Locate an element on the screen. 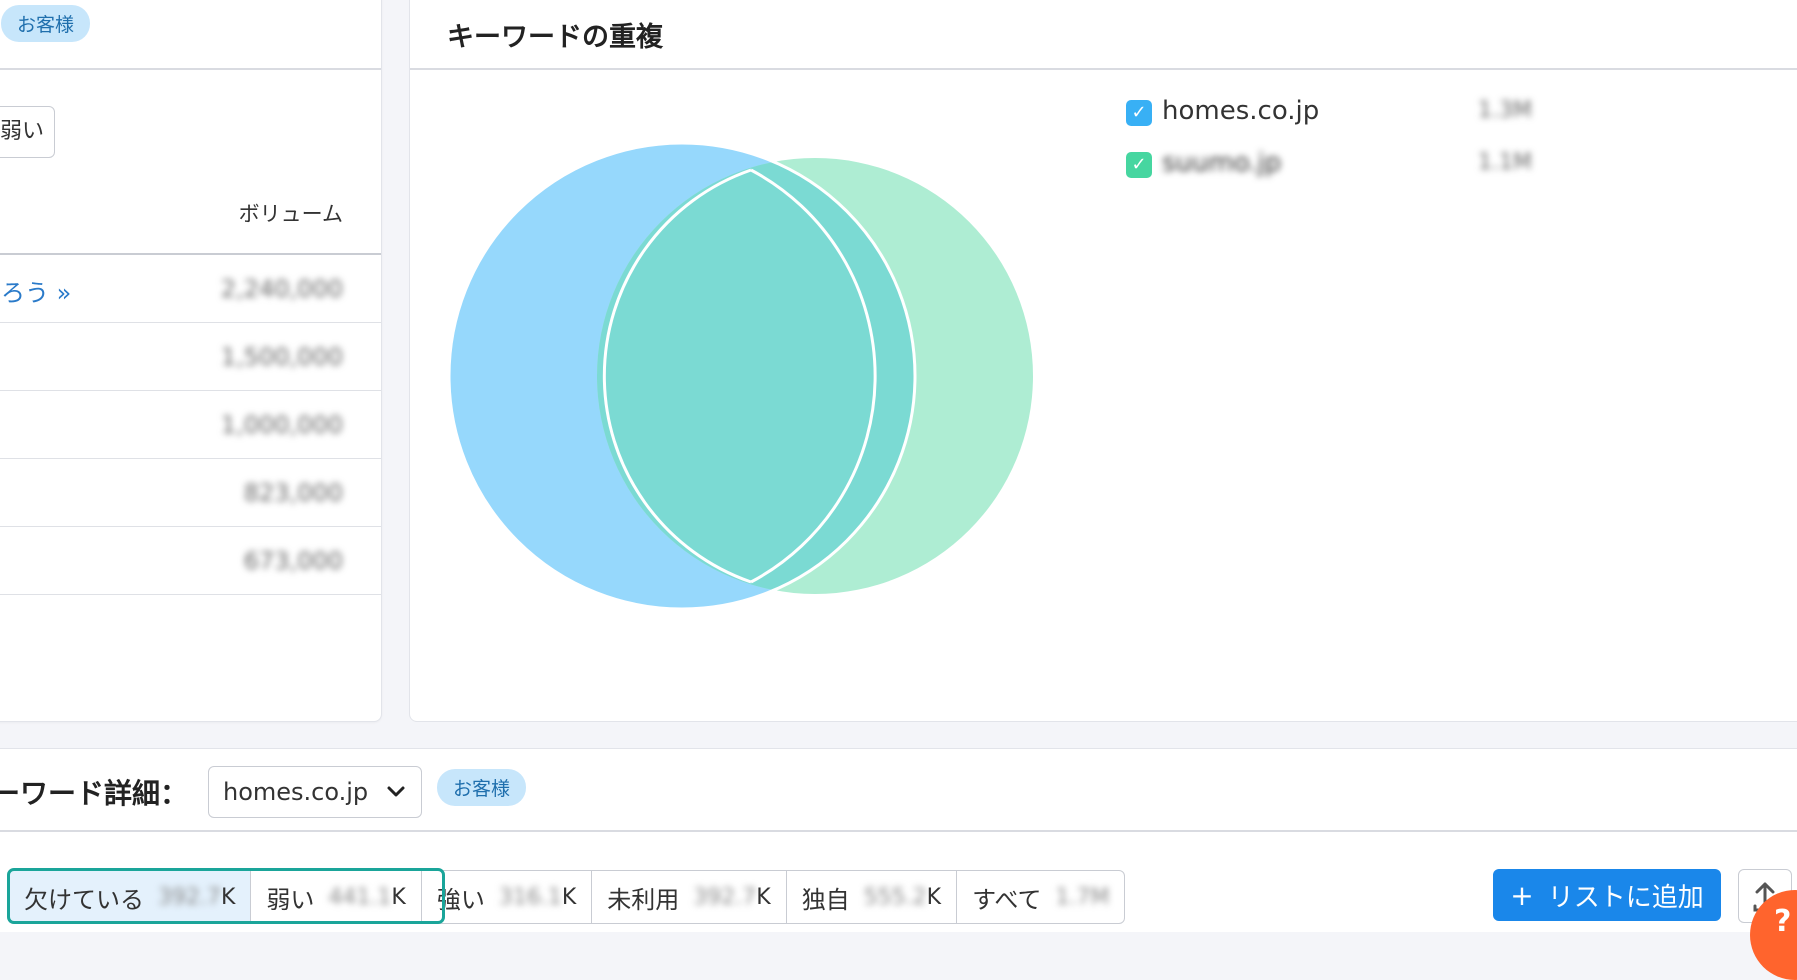 The image size is (1797, 980). legend-domain: suumo.jp is located at coordinates (1222, 163).